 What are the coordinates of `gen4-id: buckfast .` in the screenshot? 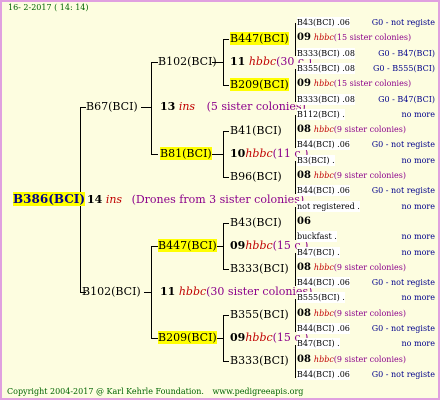 It's located at (317, 237).